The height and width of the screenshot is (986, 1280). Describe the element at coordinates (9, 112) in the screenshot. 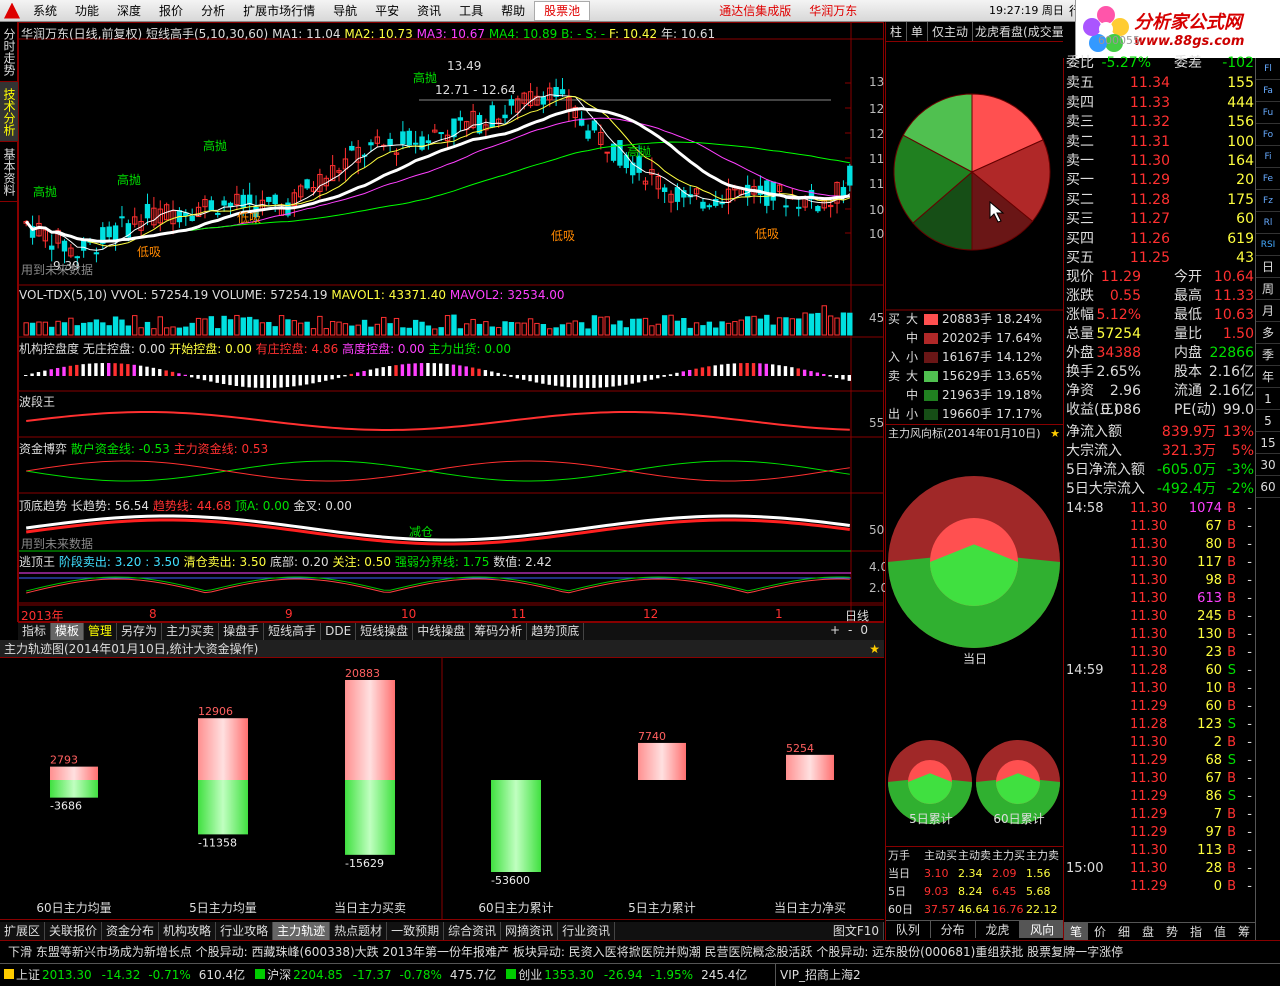

I see `tab-technical: 技术分析` at that location.